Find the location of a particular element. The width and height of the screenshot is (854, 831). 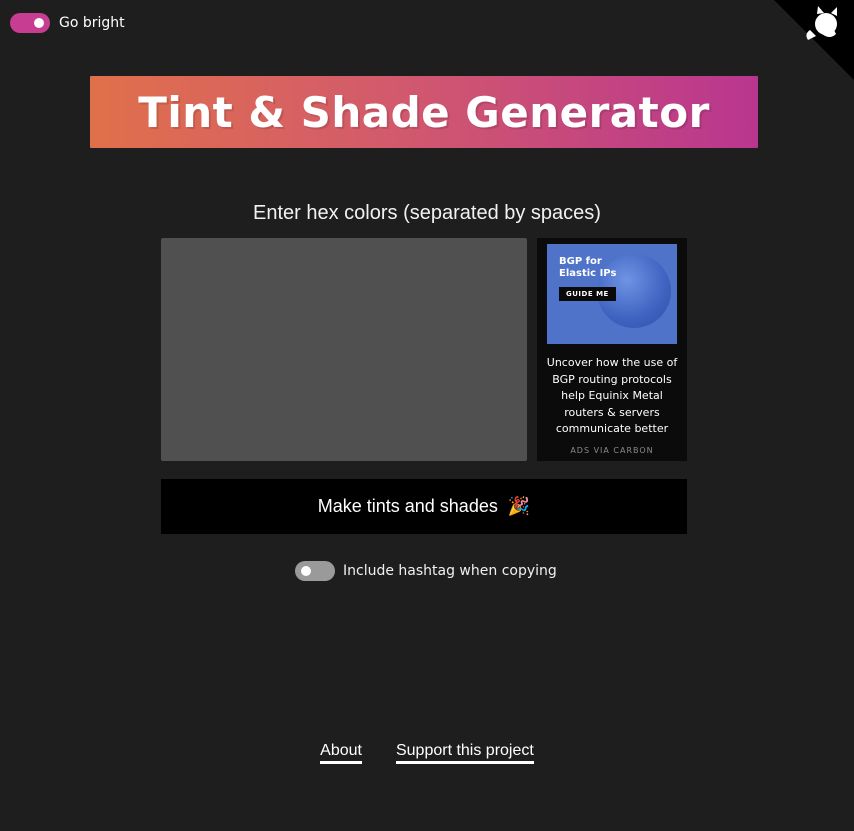

footer-links: About Support this project is located at coordinates (427, 753).